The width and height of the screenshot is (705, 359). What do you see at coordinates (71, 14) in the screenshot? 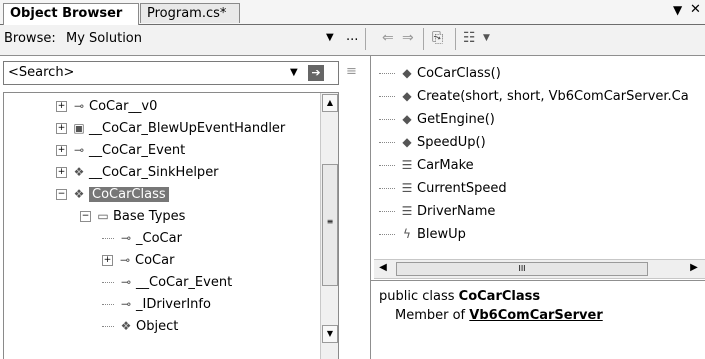
I see `tab-object-browser: Object Browser` at bounding box center [71, 14].